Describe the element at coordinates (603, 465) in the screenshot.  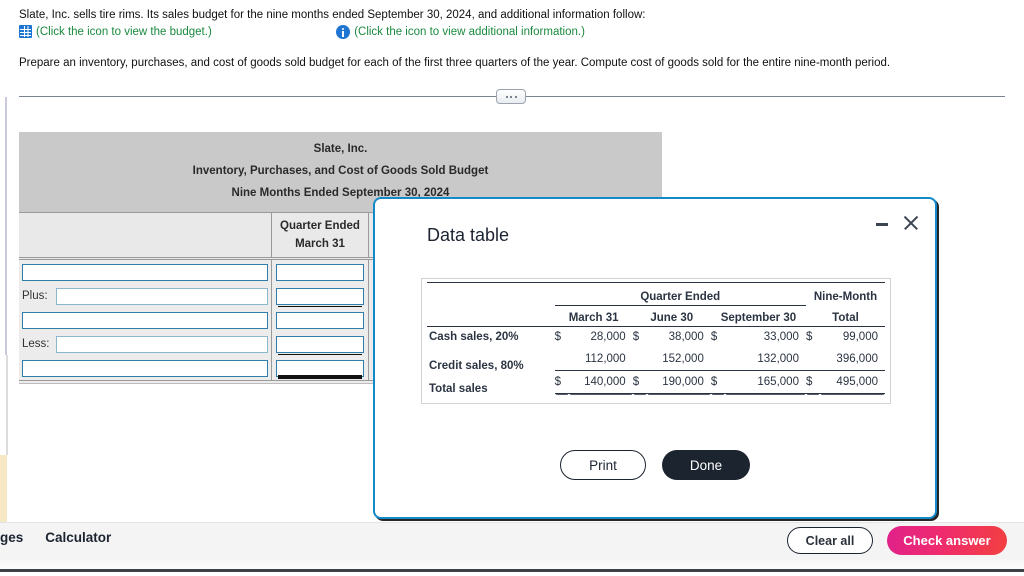
I see `print-button: Print` at that location.